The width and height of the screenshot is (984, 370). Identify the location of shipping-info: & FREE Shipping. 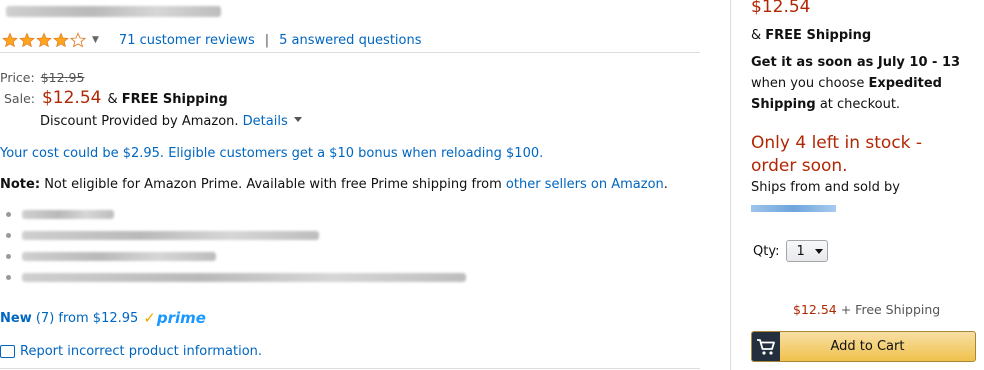
(167, 99).